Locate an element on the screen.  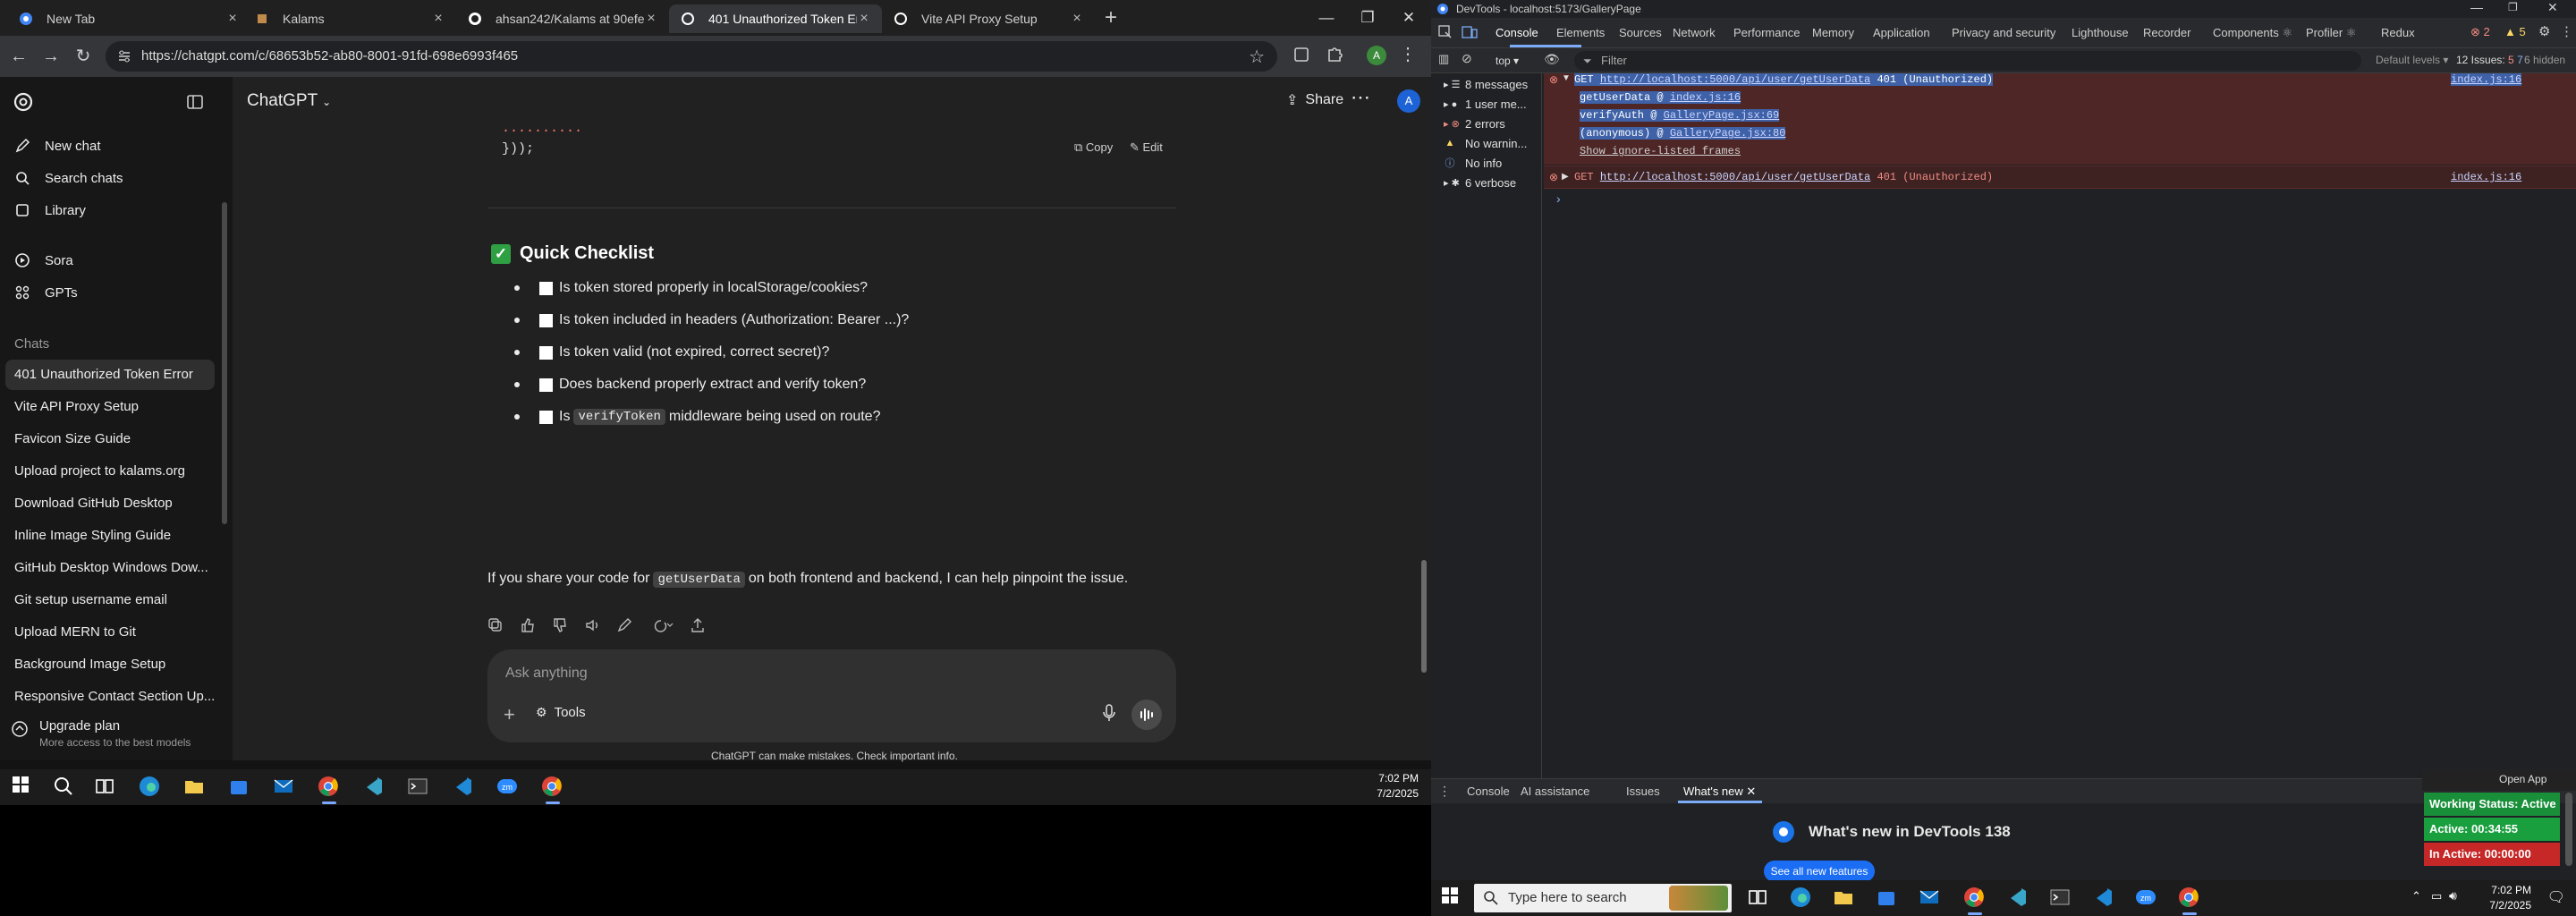
open-app-button: Open App is located at coordinates (2499, 780).